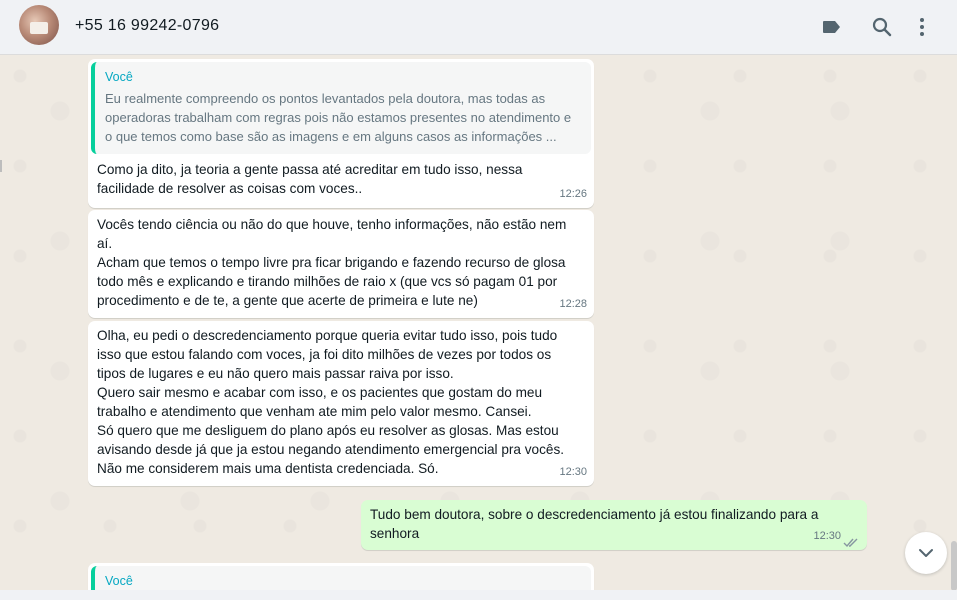 The width and height of the screenshot is (957, 600). What do you see at coordinates (851, 541) in the screenshot?
I see `double-check-icon` at bounding box center [851, 541].